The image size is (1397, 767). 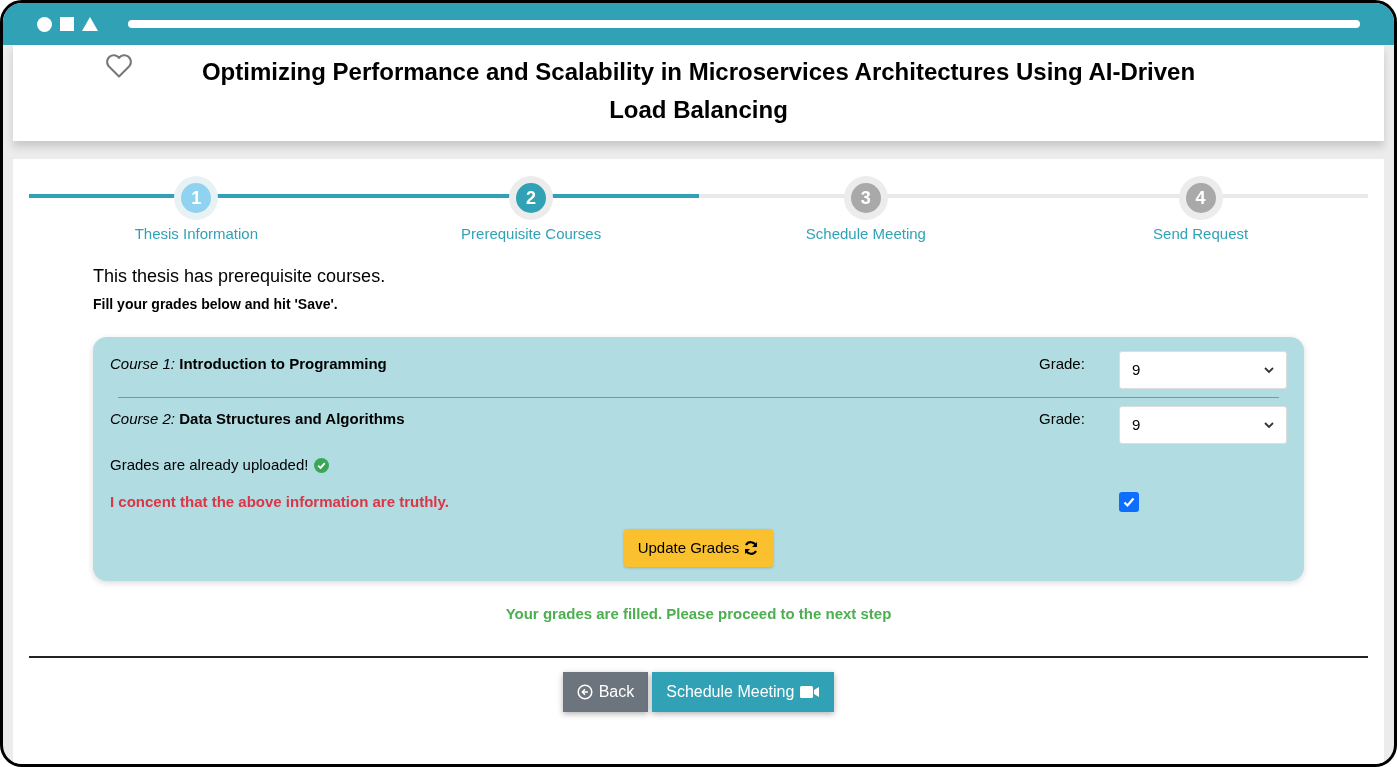 I want to click on back-button: Back, so click(x=605, y=691).